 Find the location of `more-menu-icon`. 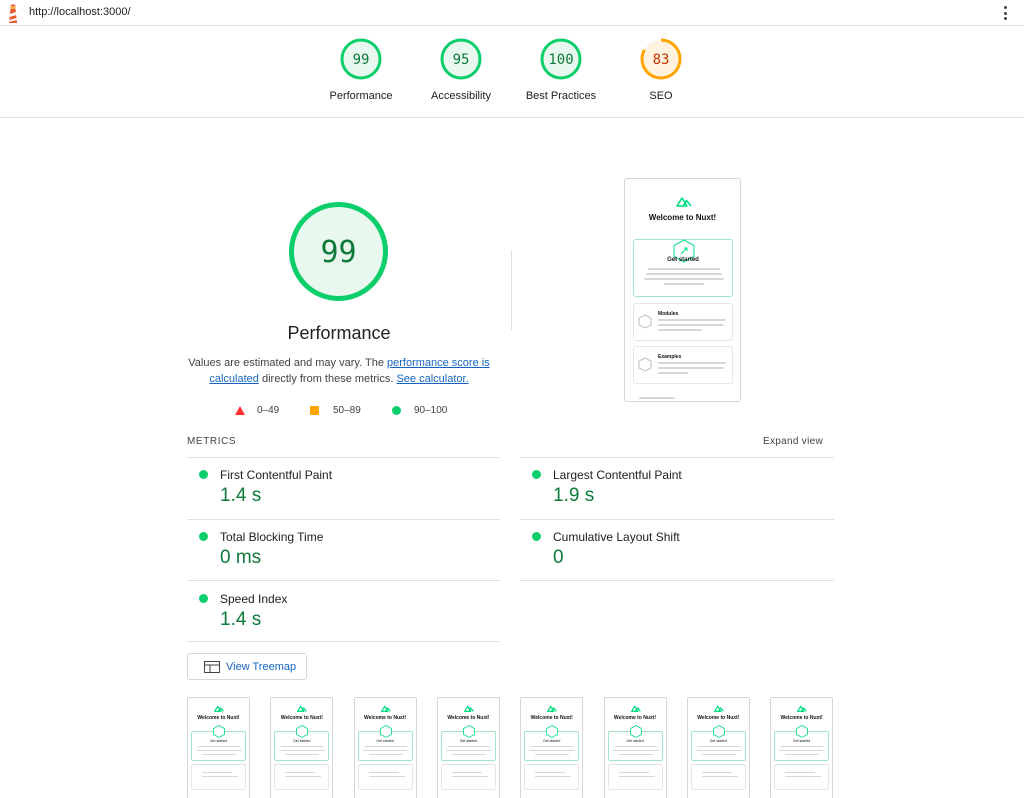

more-menu-icon is located at coordinates (1005, 13).